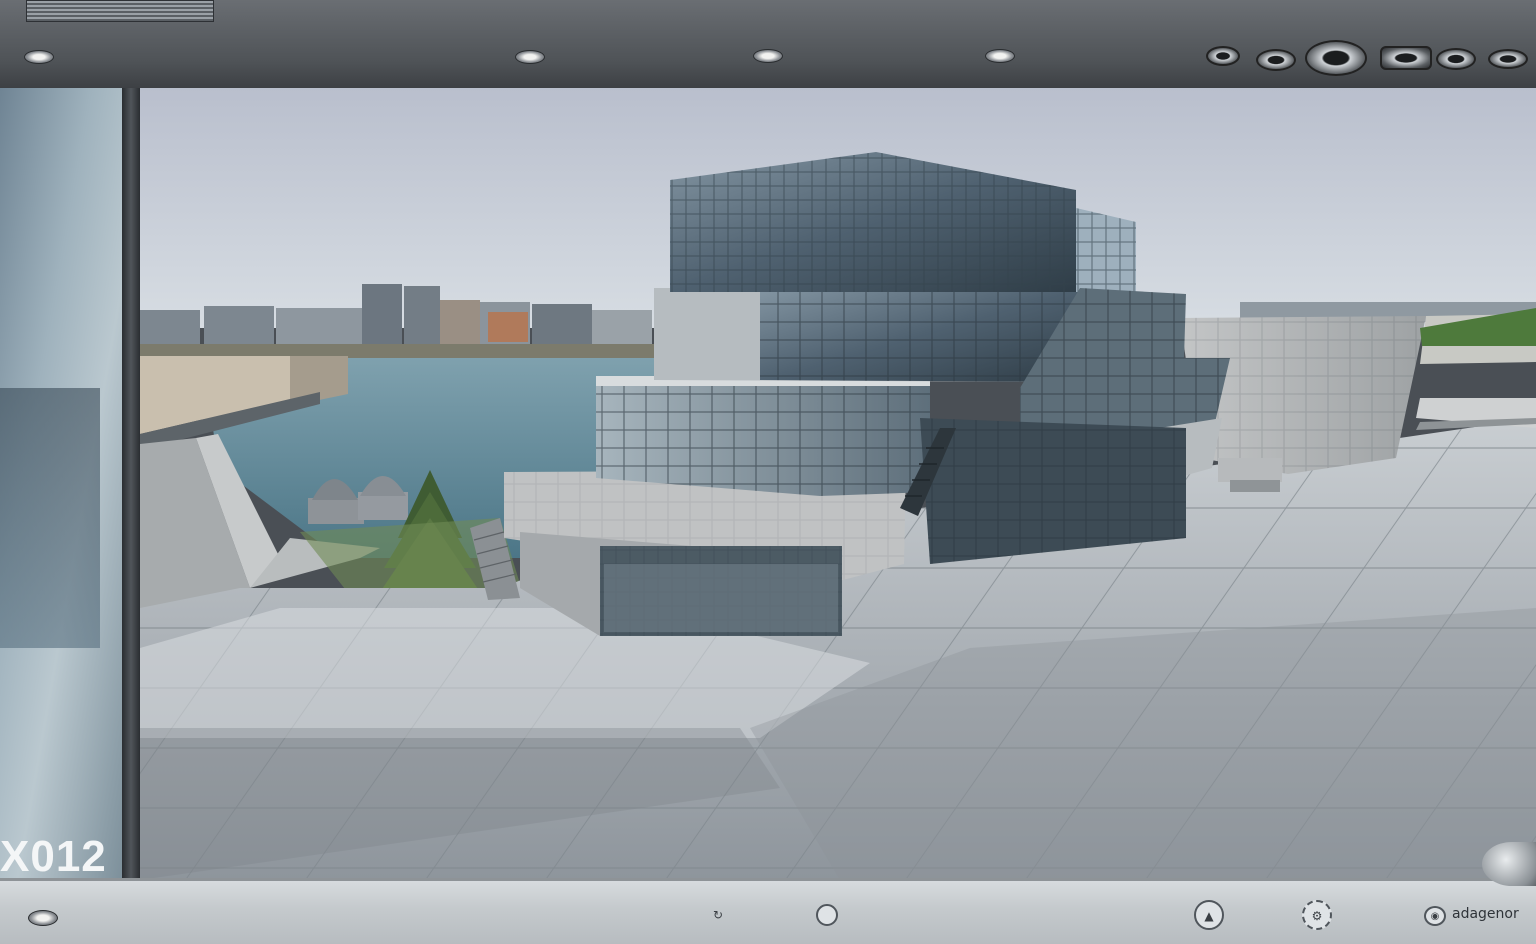 The image size is (1536, 944). I want to click on window-mullion, so click(131, 485).